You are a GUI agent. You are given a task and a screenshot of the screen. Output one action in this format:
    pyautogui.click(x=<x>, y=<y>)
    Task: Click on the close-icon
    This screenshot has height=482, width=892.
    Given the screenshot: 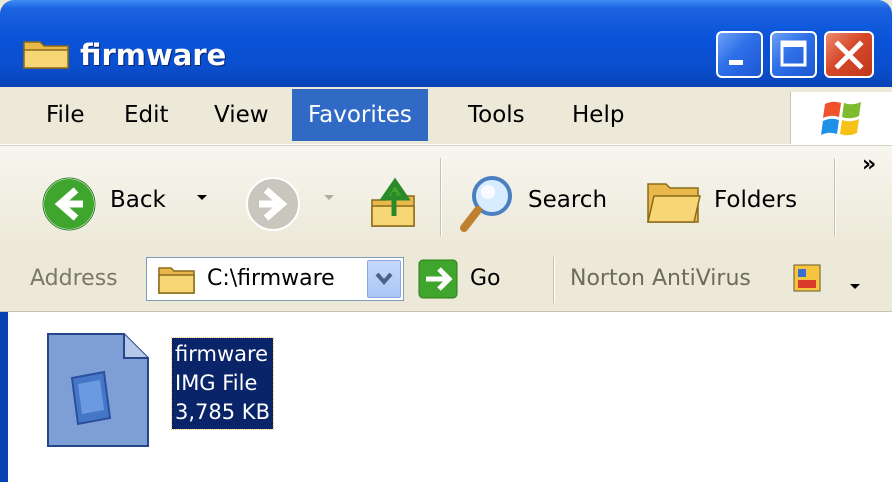 What is the action you would take?
    pyautogui.click(x=849, y=55)
    